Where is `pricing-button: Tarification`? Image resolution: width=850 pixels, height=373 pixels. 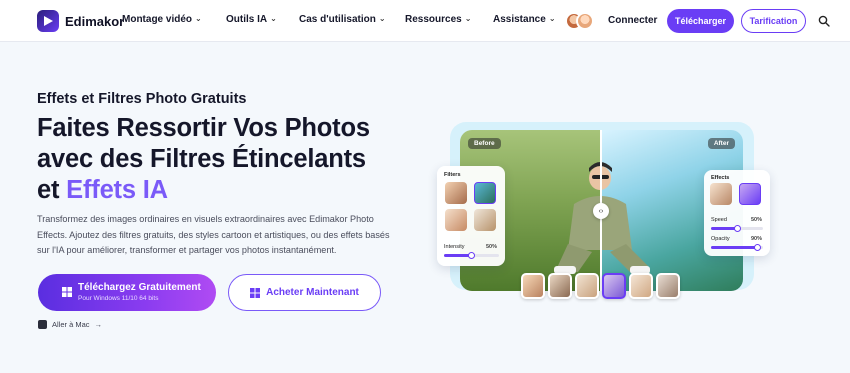 pricing-button: Tarification is located at coordinates (773, 21).